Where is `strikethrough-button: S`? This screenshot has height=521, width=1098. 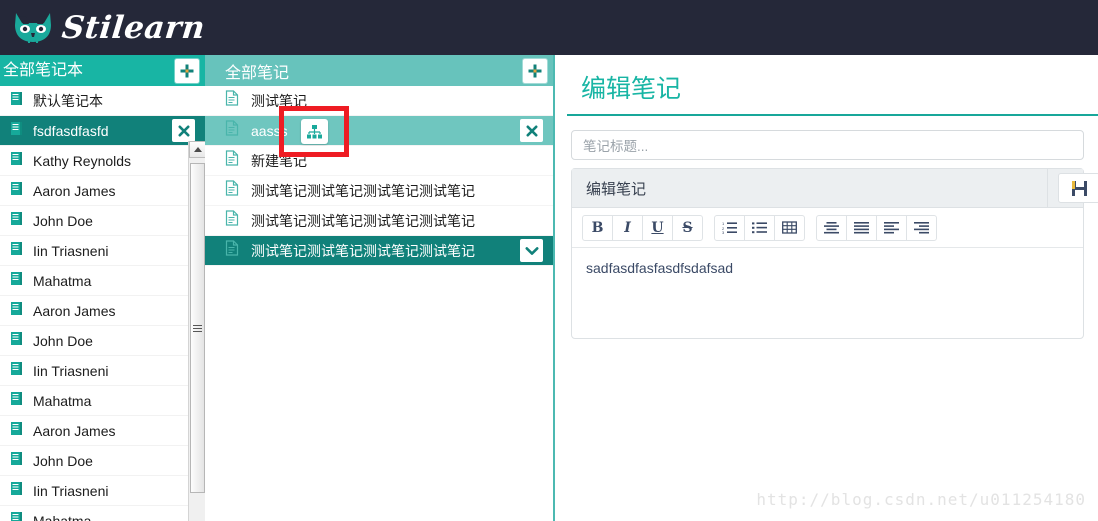
strikethrough-button: S is located at coordinates (687, 227).